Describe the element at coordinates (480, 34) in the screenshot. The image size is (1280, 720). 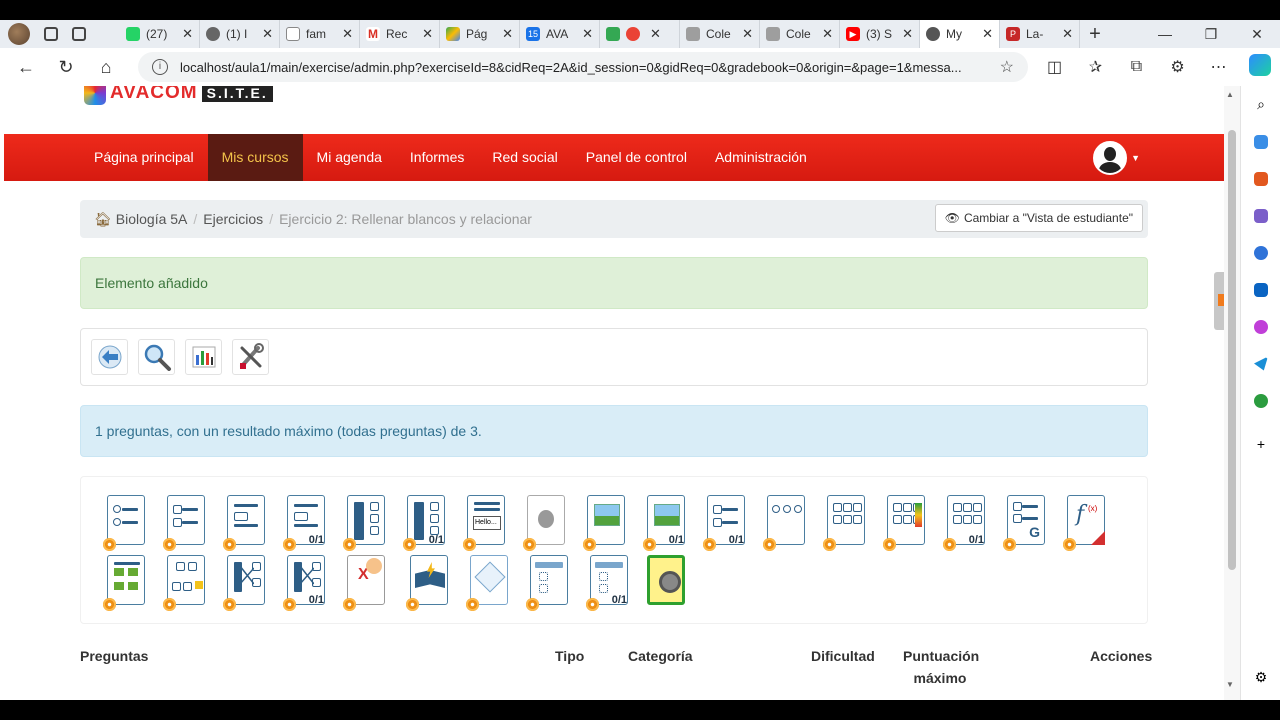
I see `browser-tab: Pág ✕` at that location.